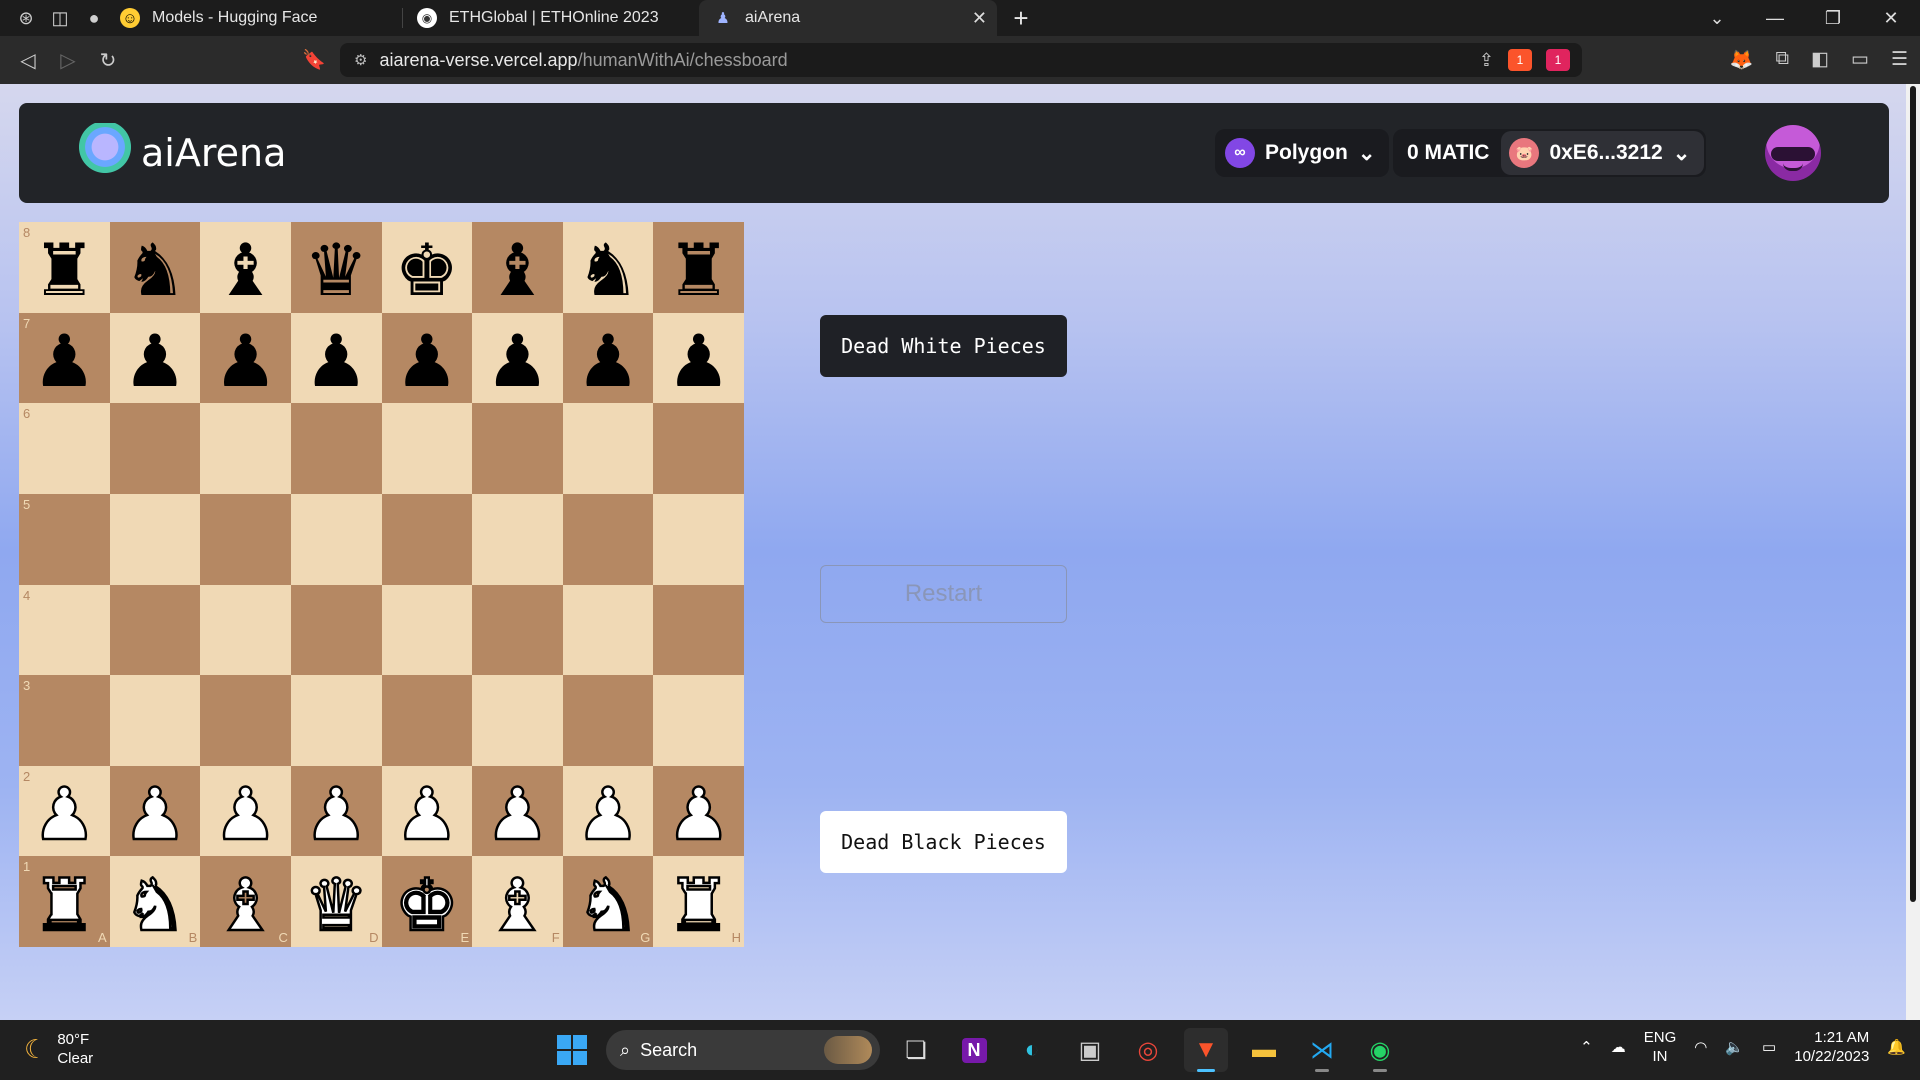 The height and width of the screenshot is (1080, 1920). Describe the element at coordinates (64, 448) in the screenshot. I see `square-a6: 6` at that location.